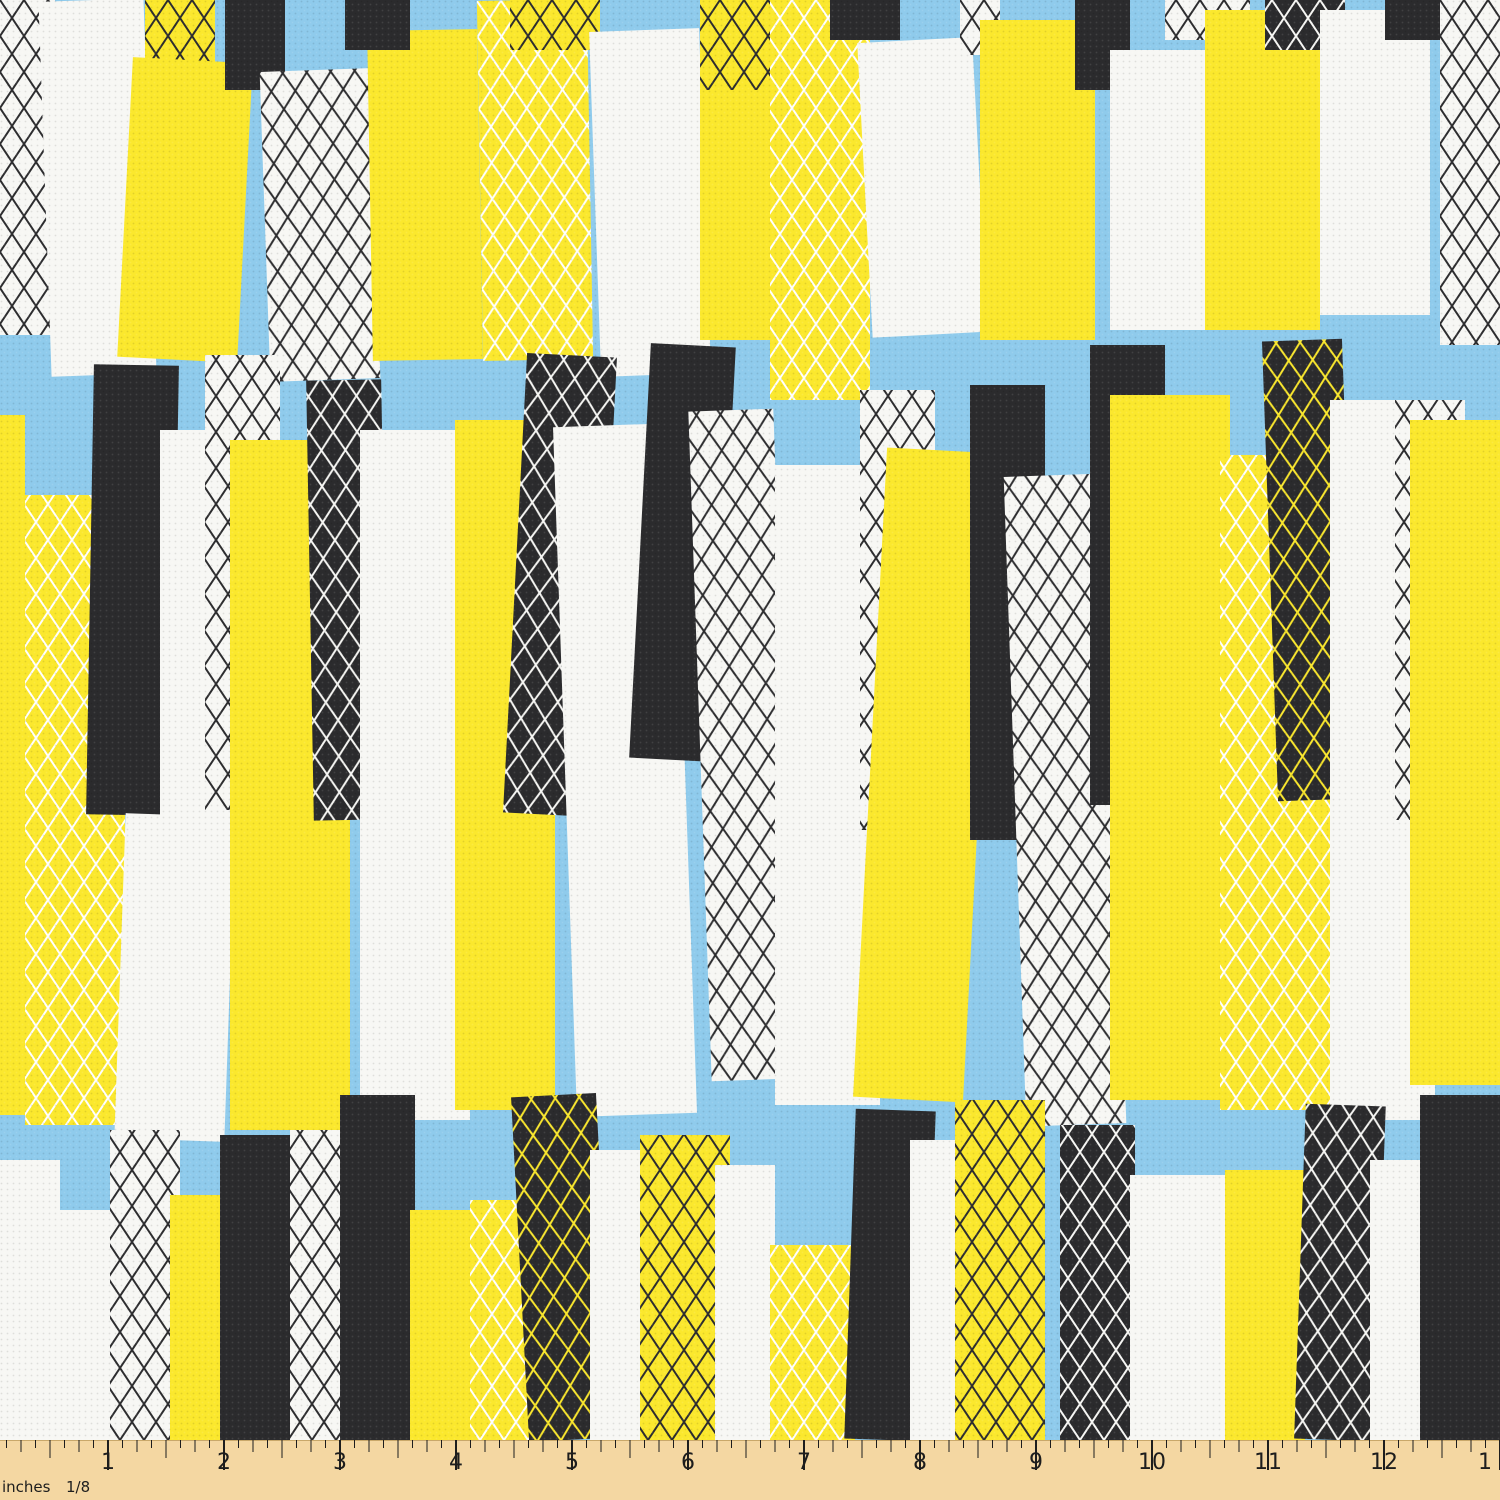  What do you see at coordinates (750, 1470) in the screenshot?
I see `measuring-ruler: 1 2 3 4 5 6 7 8 9 10 11 12 1 inches 1/8` at bounding box center [750, 1470].